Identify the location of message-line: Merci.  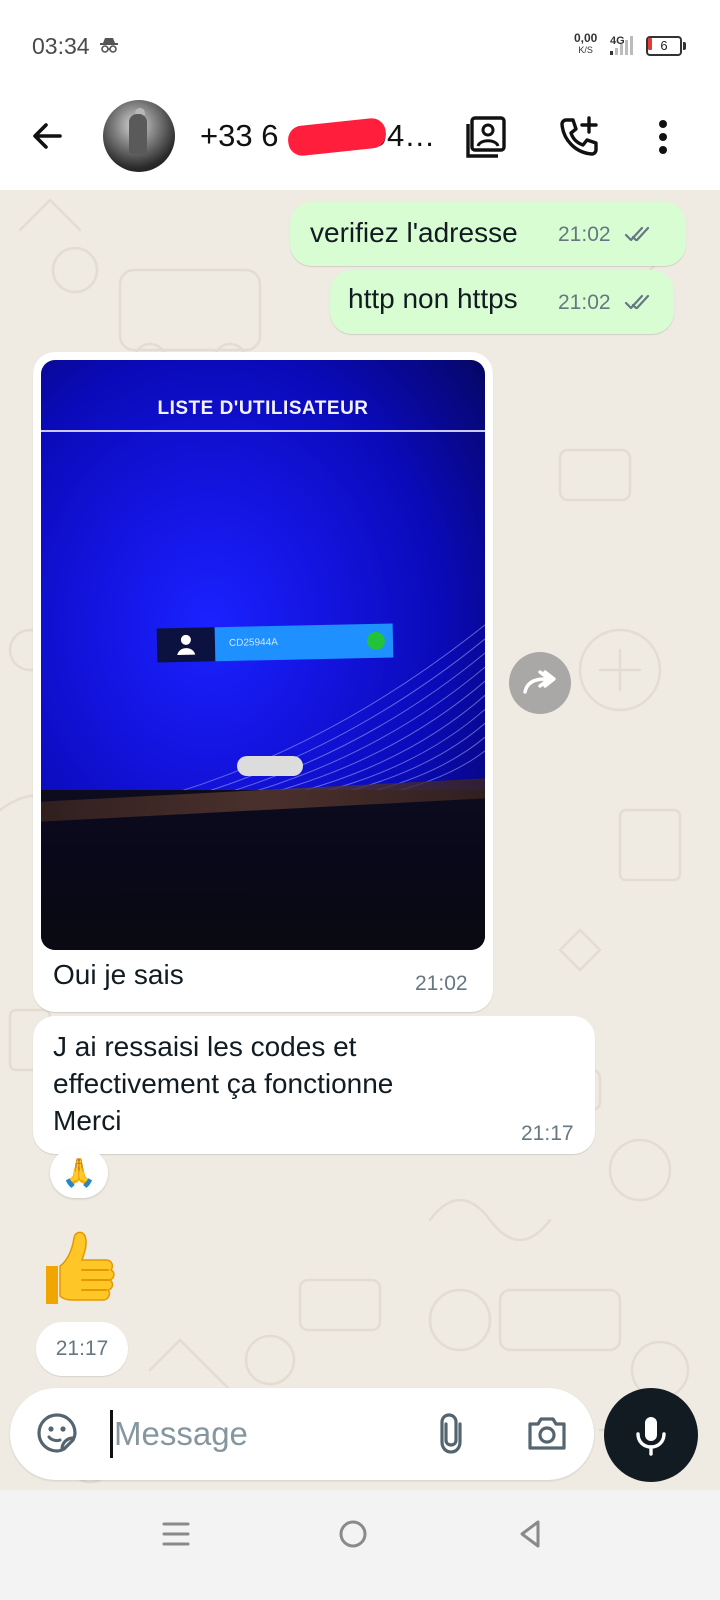
(87, 1120).